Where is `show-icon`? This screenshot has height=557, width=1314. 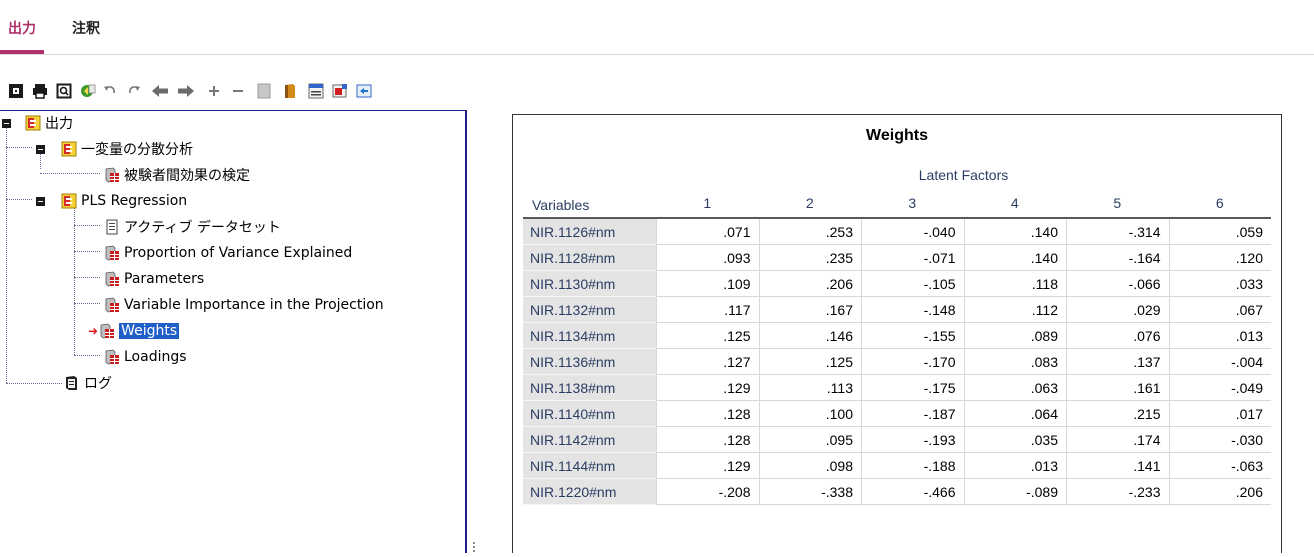 show-icon is located at coordinates (264, 91).